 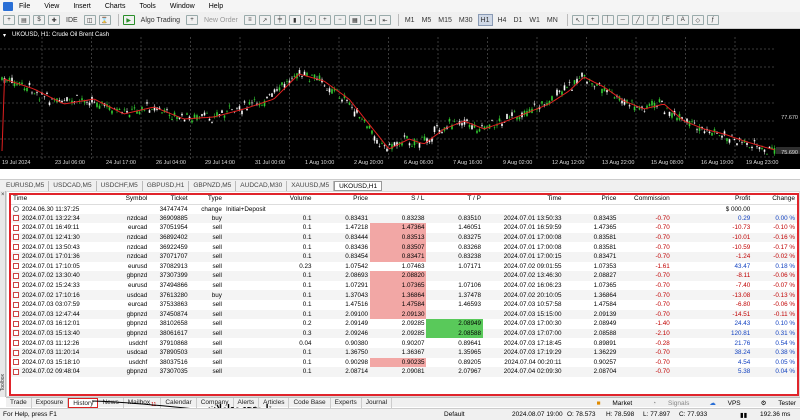 What do you see at coordinates (268, 199) in the screenshot?
I see `col-volume: Volume` at bounding box center [268, 199].